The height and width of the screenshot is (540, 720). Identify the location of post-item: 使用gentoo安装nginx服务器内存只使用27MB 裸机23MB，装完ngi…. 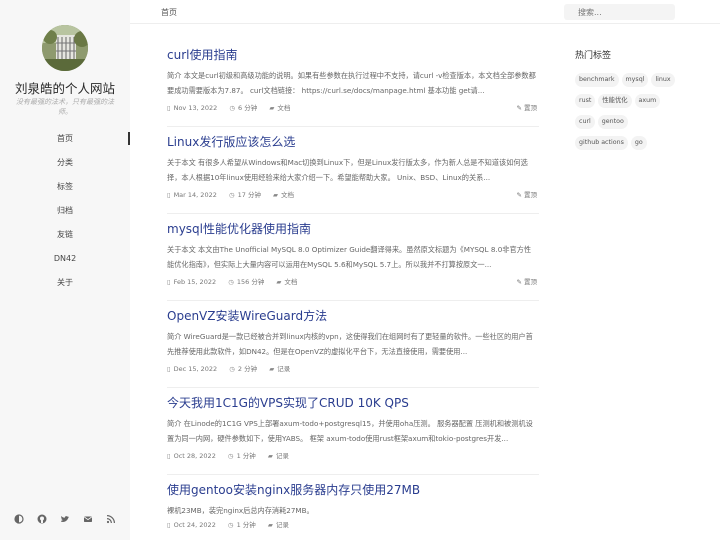
(353, 507).